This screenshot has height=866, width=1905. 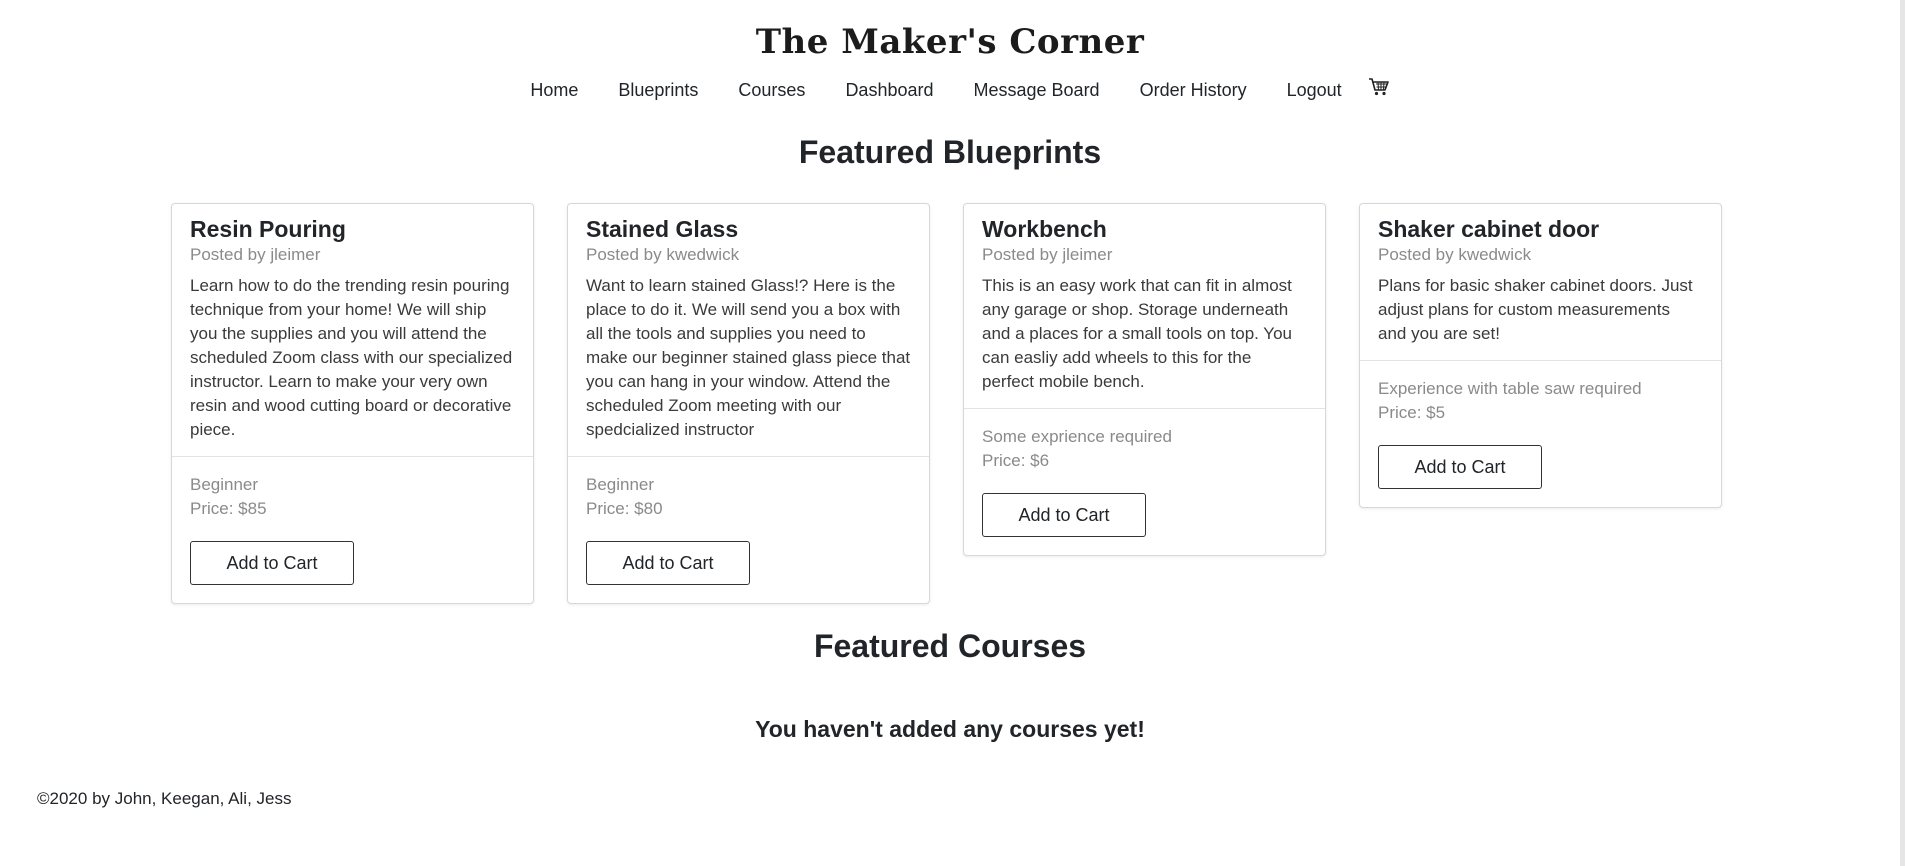 I want to click on featured-blueprints-heading: Featured Blueprints, so click(x=950, y=152).